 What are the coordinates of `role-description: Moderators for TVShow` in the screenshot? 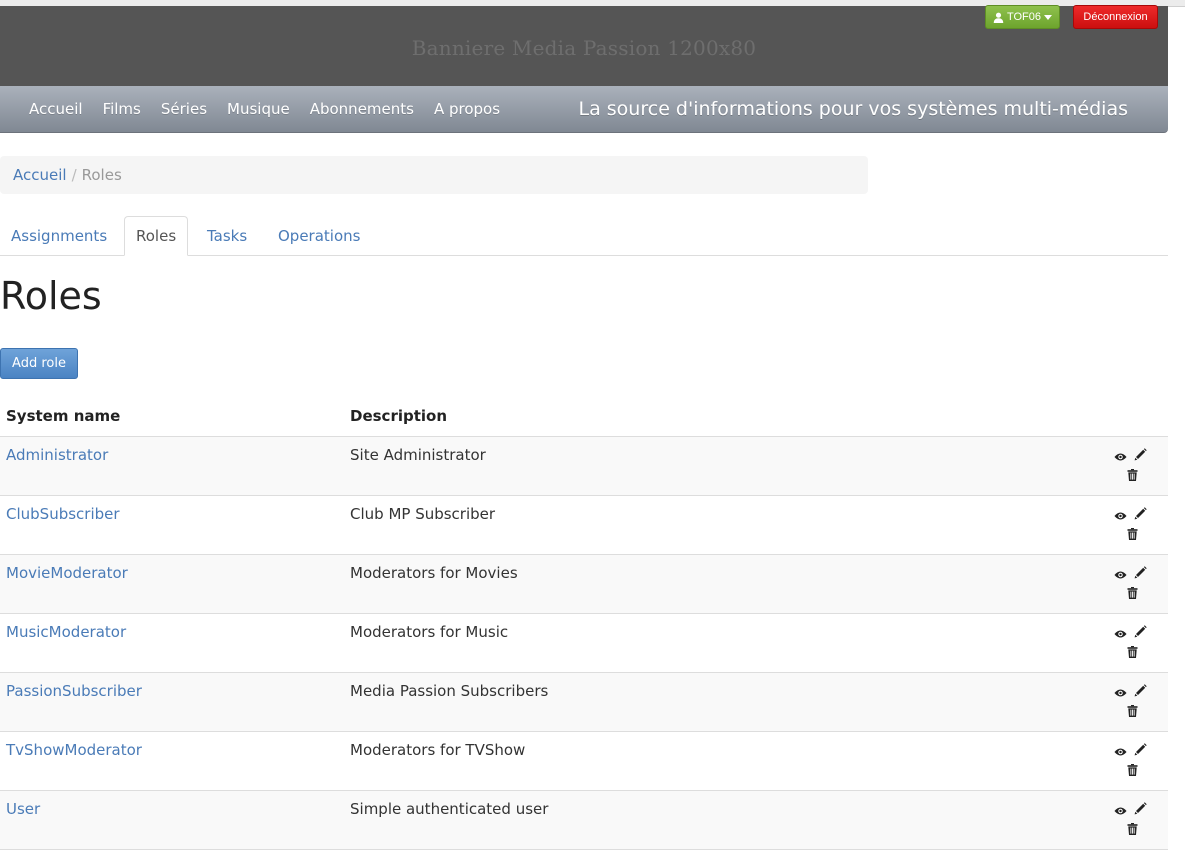 It's located at (438, 750).